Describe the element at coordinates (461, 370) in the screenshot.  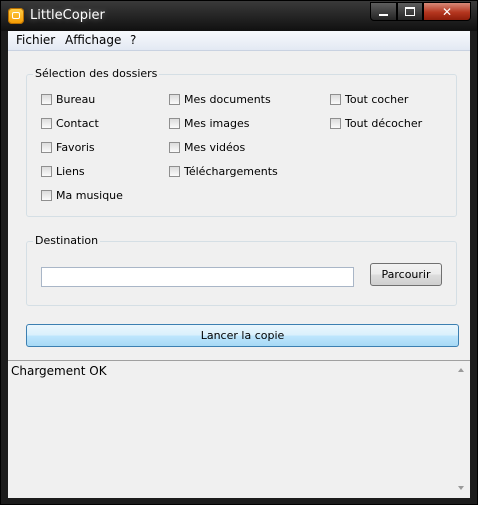
I see `scroll-up-icon` at that location.